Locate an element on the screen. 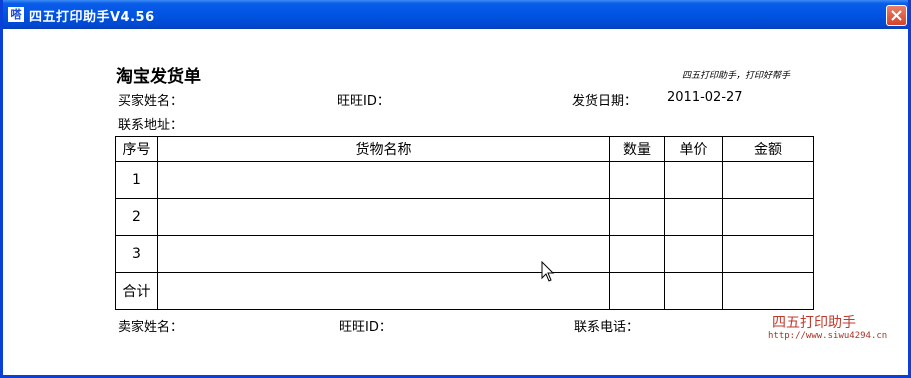 The width and height of the screenshot is (911, 378). document-title: 淘宝发货单 is located at coordinates (158, 77).